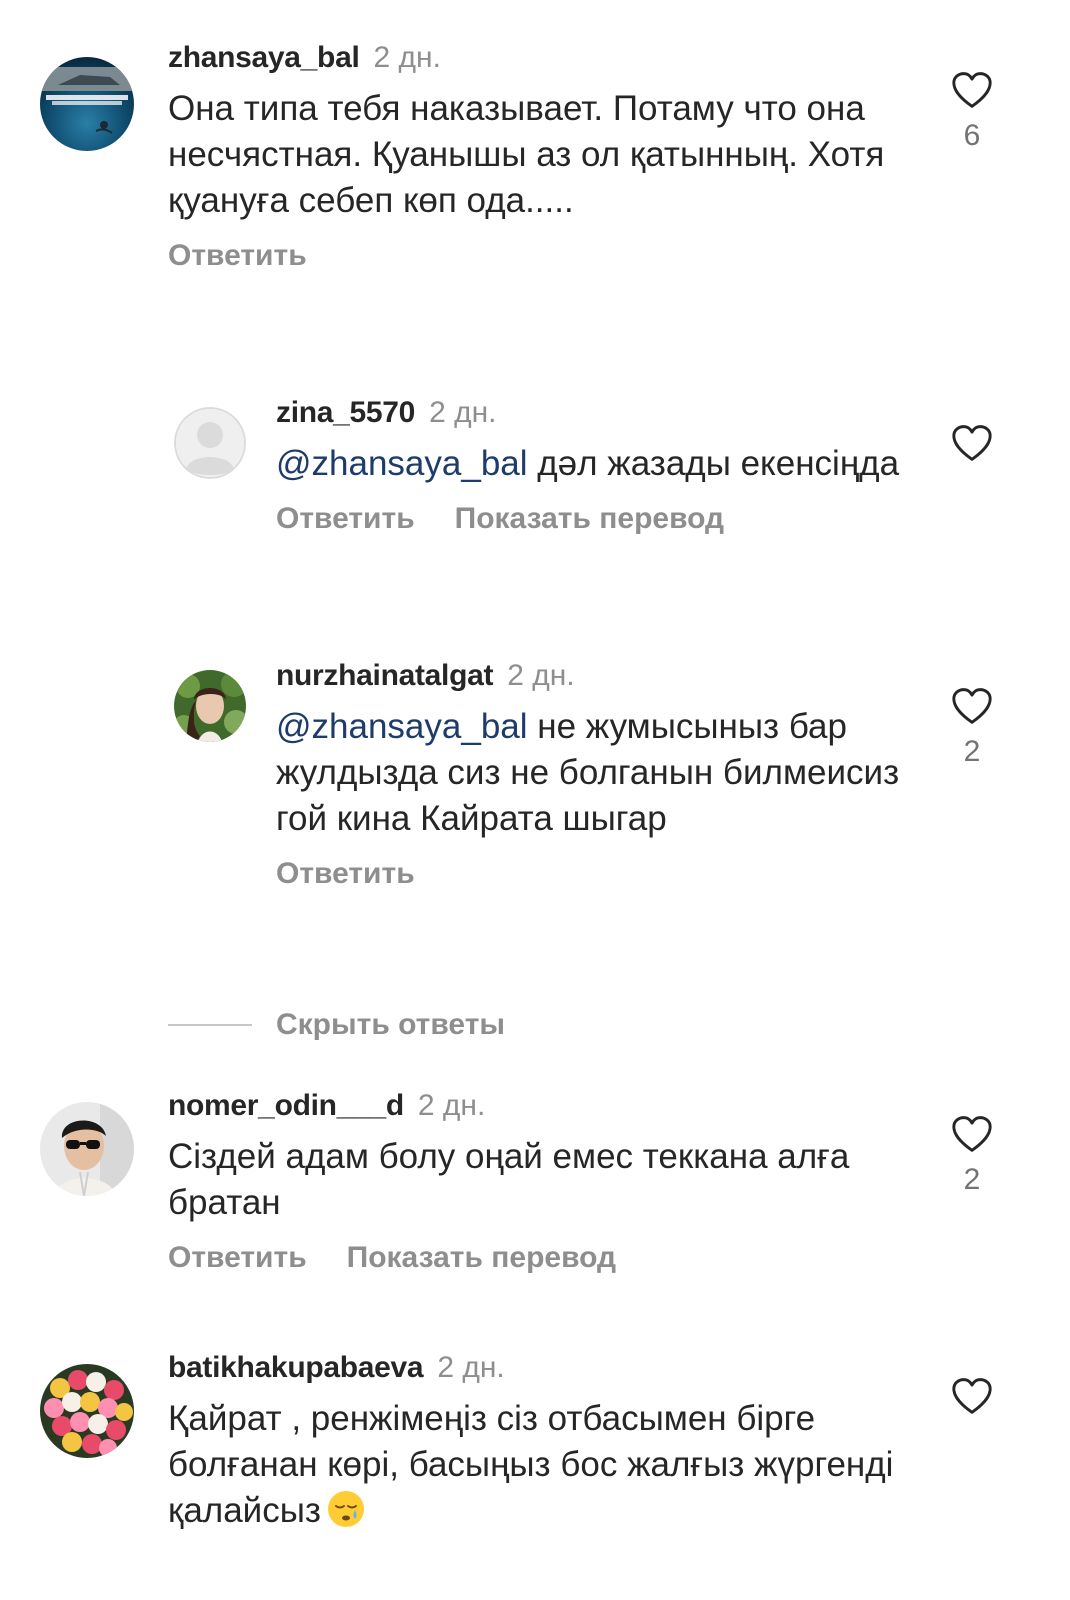 Image resolution: width=1070 pixels, height=1600 pixels. Describe the element at coordinates (296, 1367) in the screenshot. I see `username: batikhakupabaeva` at that location.